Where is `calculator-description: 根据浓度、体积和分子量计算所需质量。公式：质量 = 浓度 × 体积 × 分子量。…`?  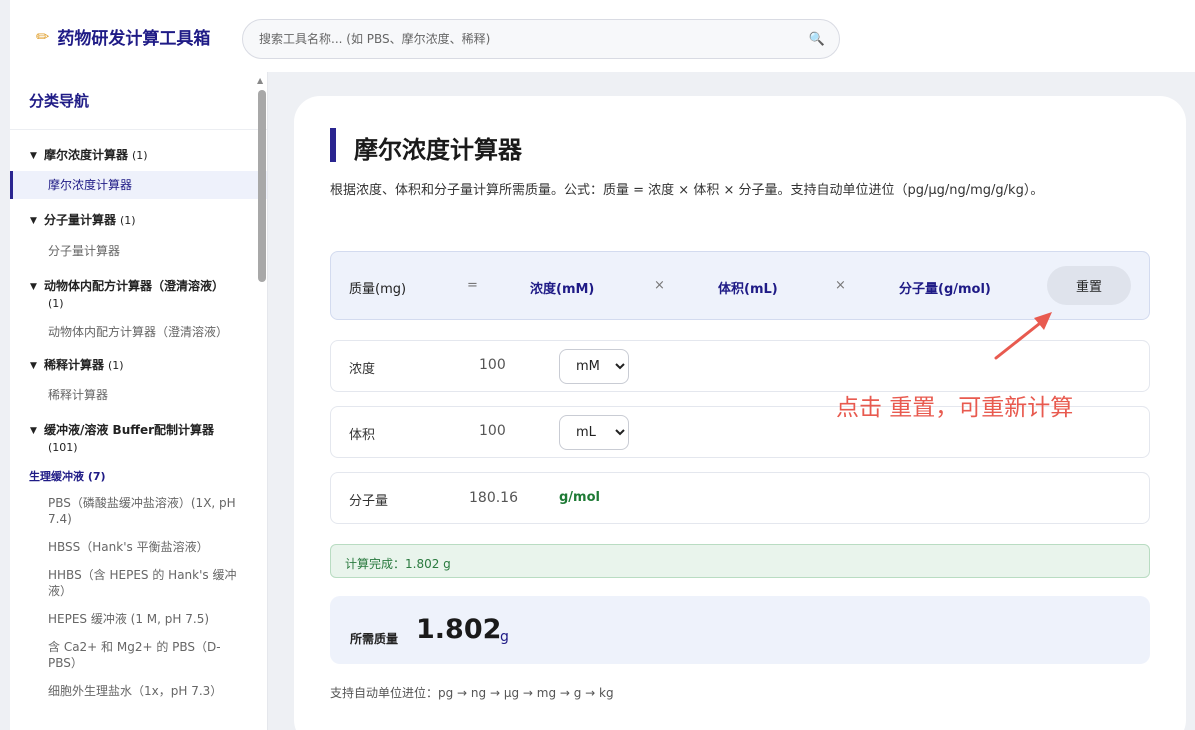
calculator-description: 根据浓度、体积和分子量计算所需质量。公式：质量 = 浓度 × 体积 × 分子量。… is located at coordinates (687, 190).